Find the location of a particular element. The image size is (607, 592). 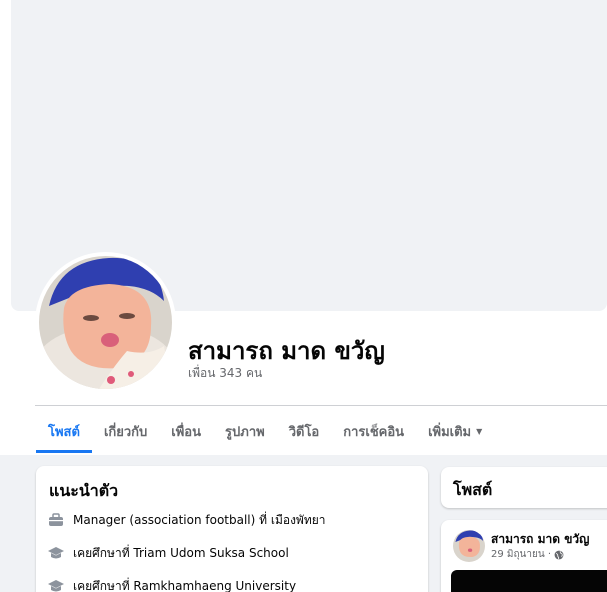

tab-label: รูปภาพ is located at coordinates (245, 432).